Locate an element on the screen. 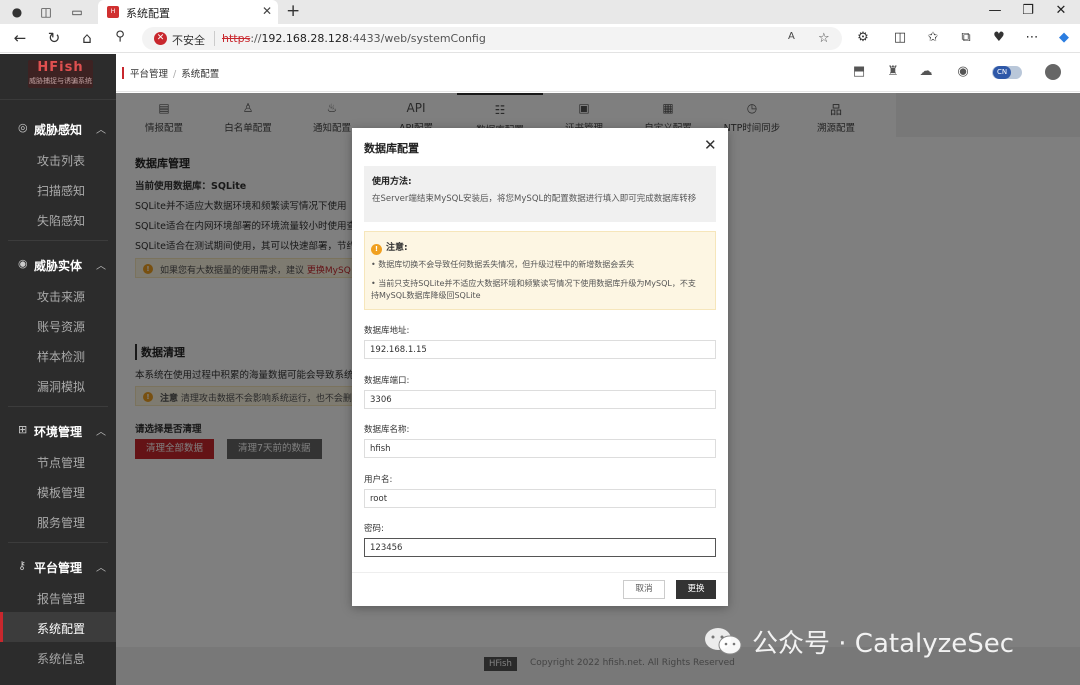  db-name-input is located at coordinates (540, 448).